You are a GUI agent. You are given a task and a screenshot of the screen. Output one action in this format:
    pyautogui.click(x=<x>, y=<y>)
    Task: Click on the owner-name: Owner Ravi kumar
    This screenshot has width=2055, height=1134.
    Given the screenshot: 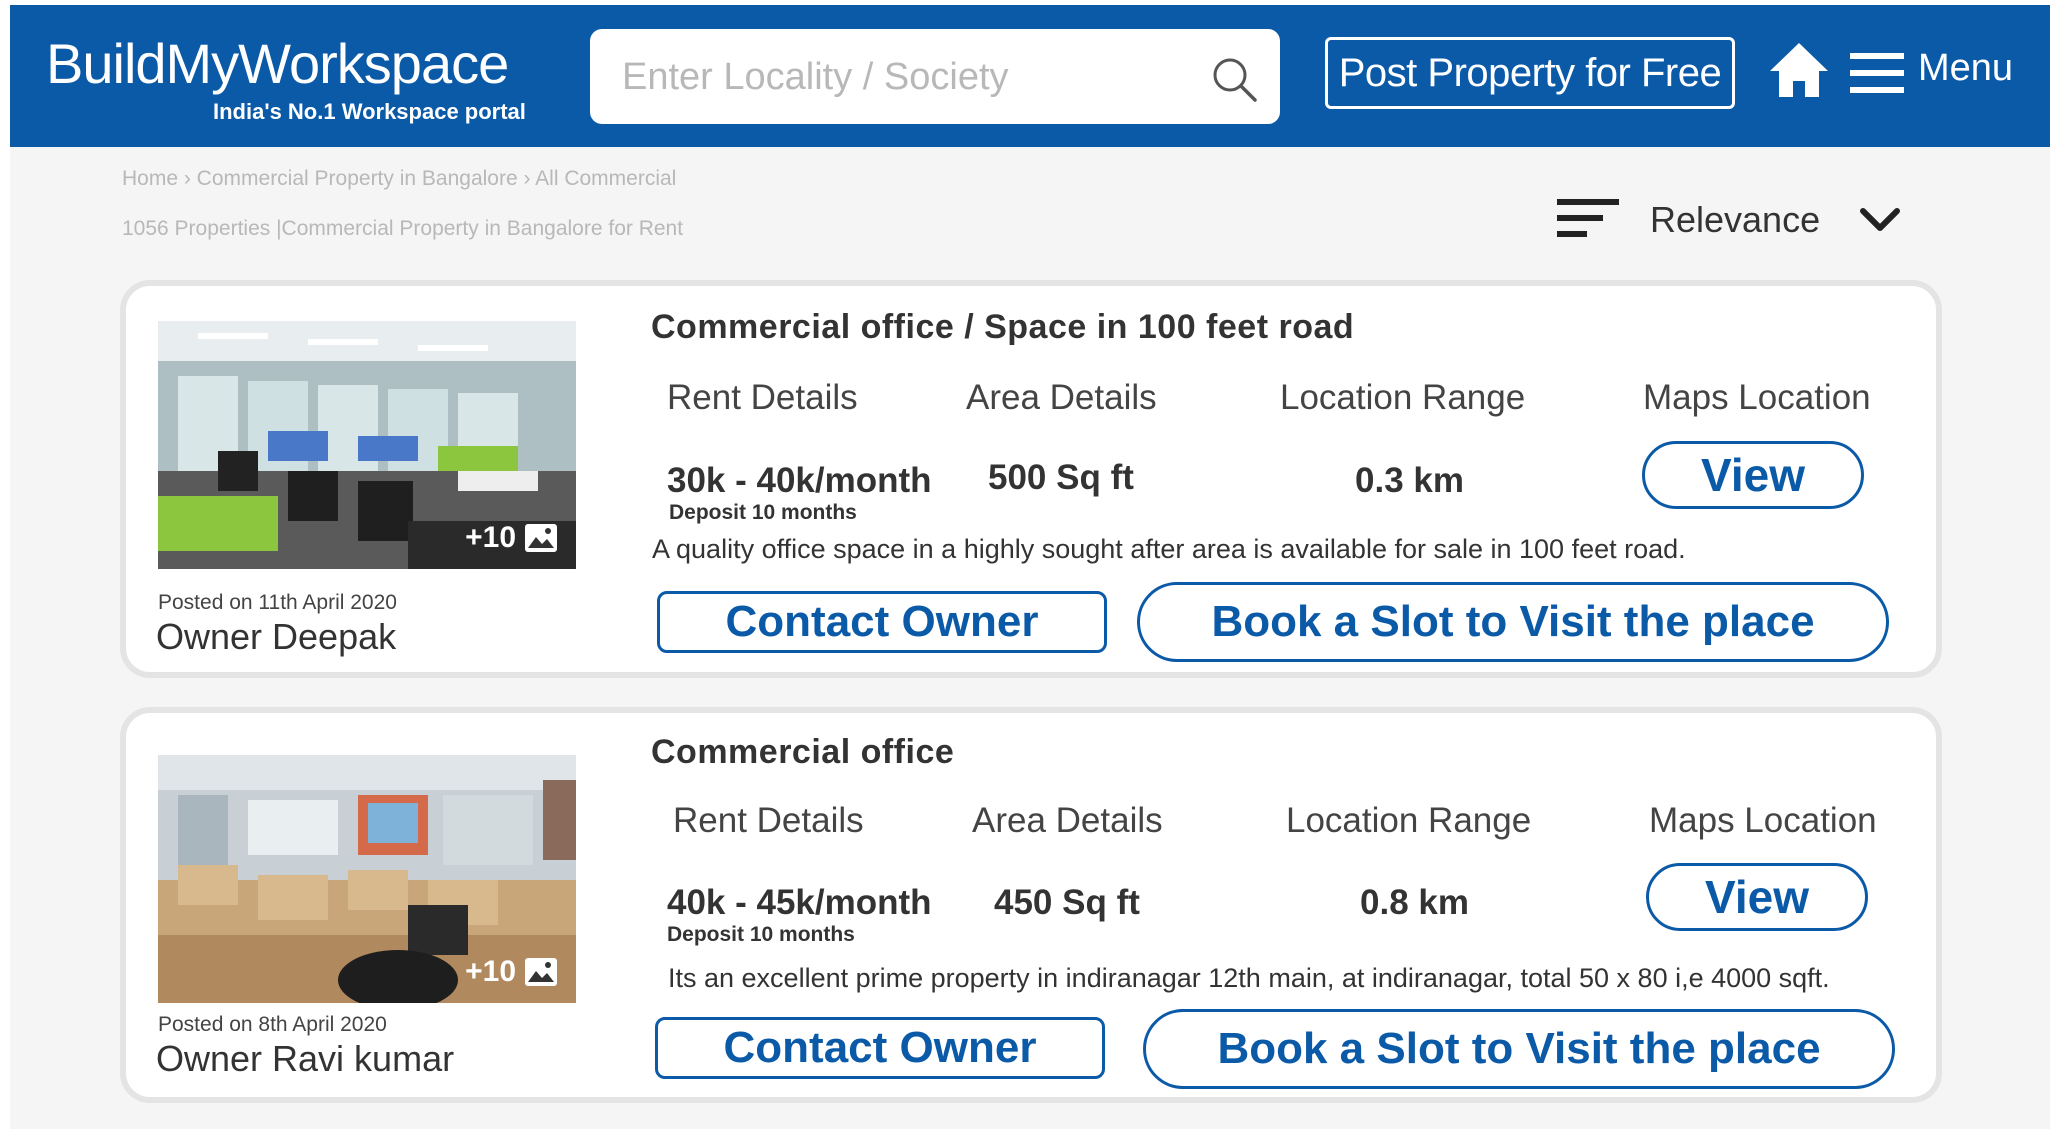 What is the action you would take?
    pyautogui.click(x=305, y=1058)
    